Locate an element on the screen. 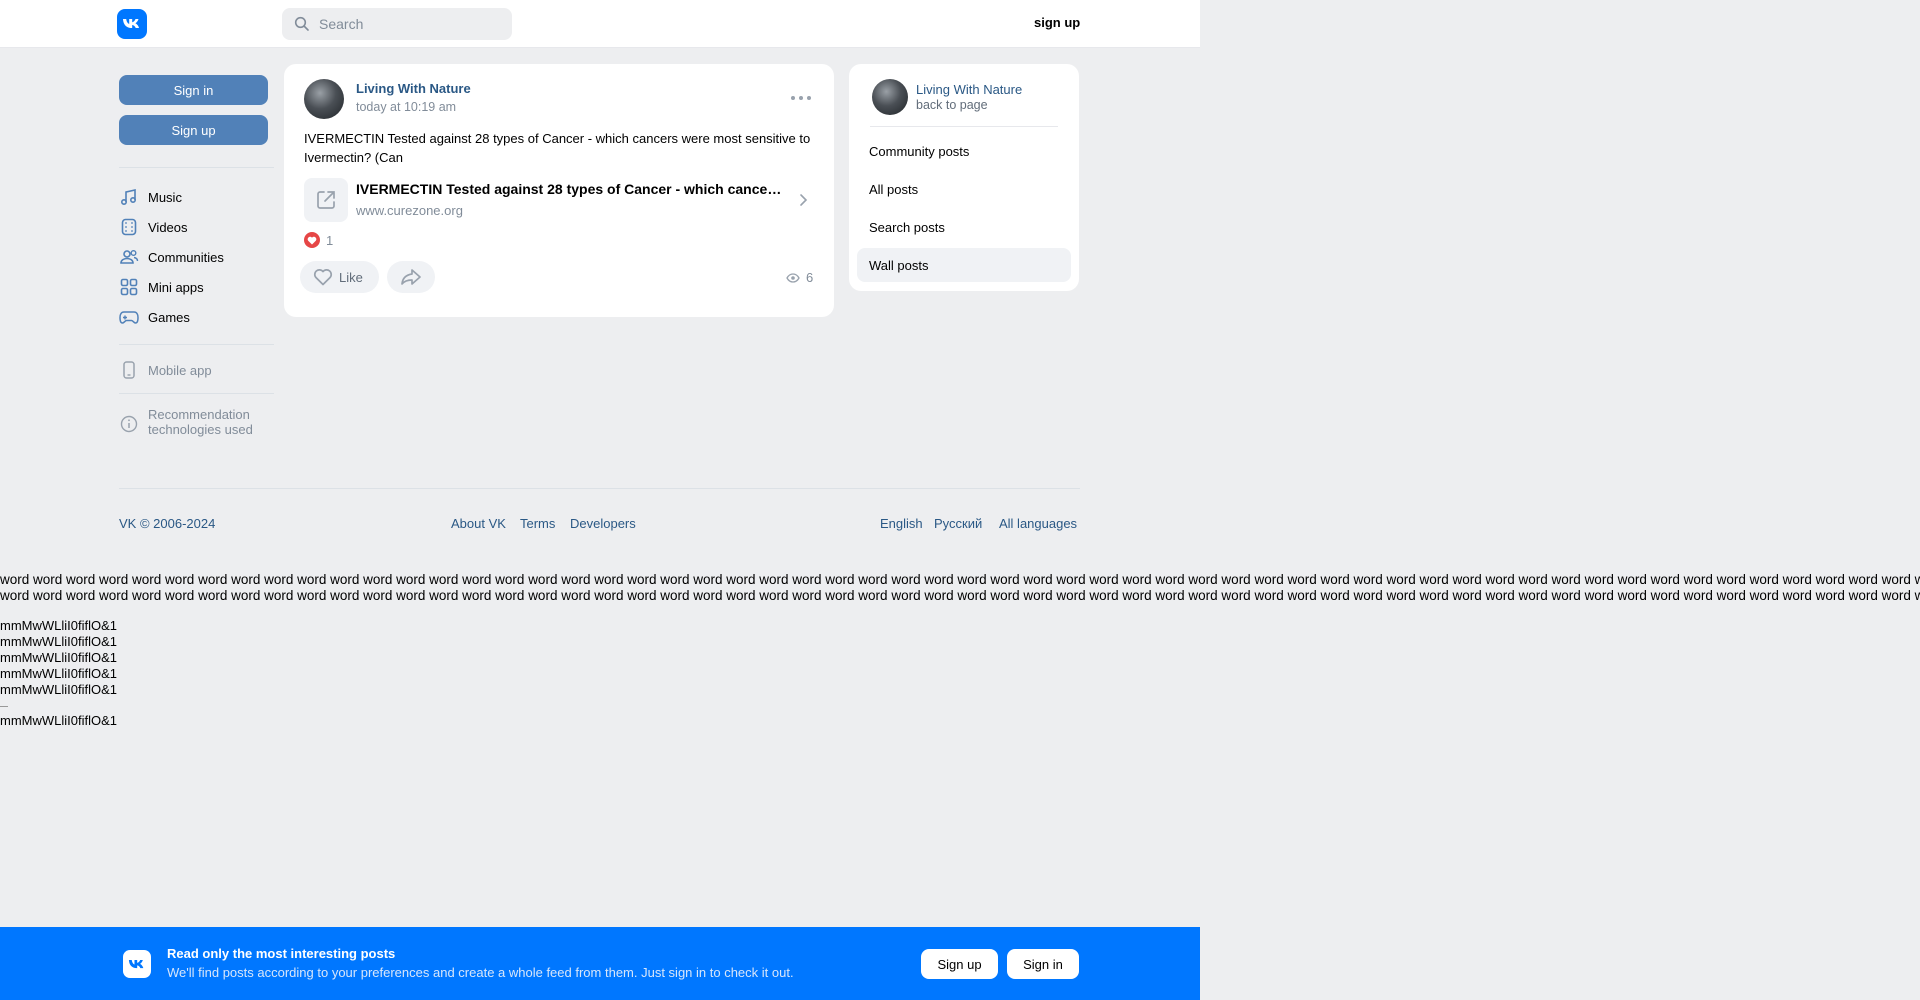  banner-signin-button: Sign in is located at coordinates (1043, 964).